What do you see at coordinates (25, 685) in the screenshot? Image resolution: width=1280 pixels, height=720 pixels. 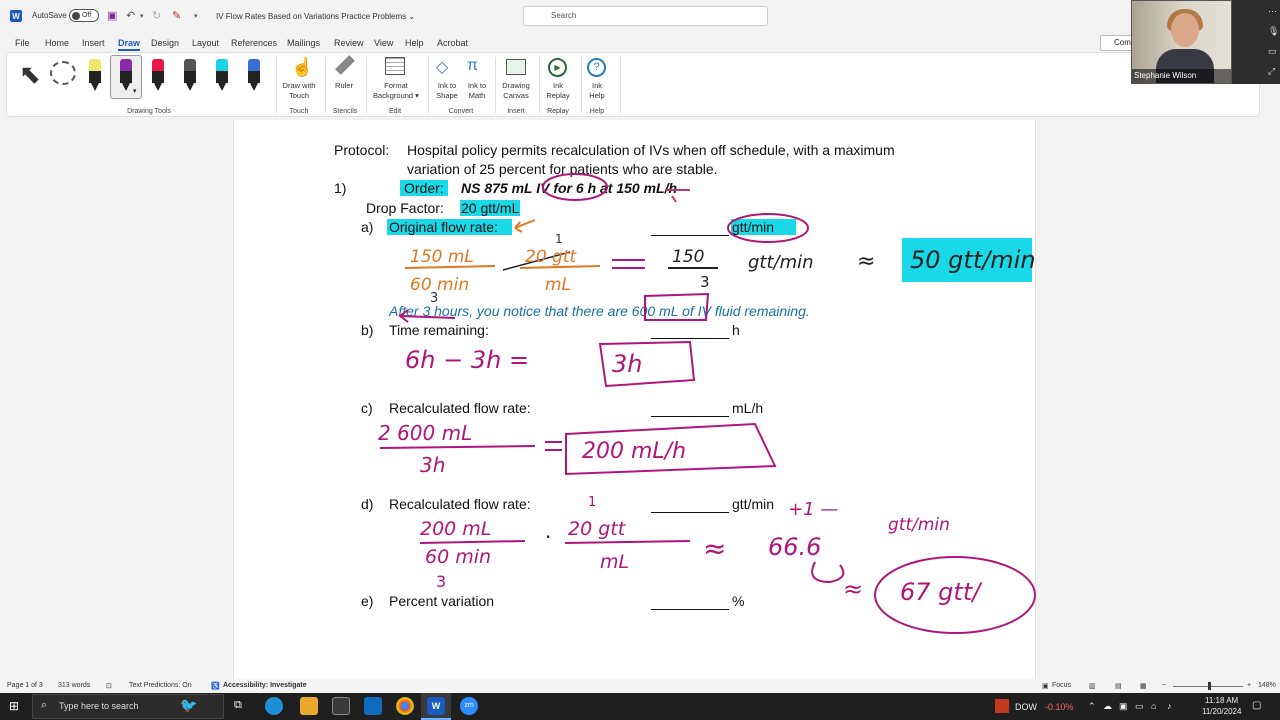 I see `page-count: Page 1 of 3` at bounding box center [25, 685].